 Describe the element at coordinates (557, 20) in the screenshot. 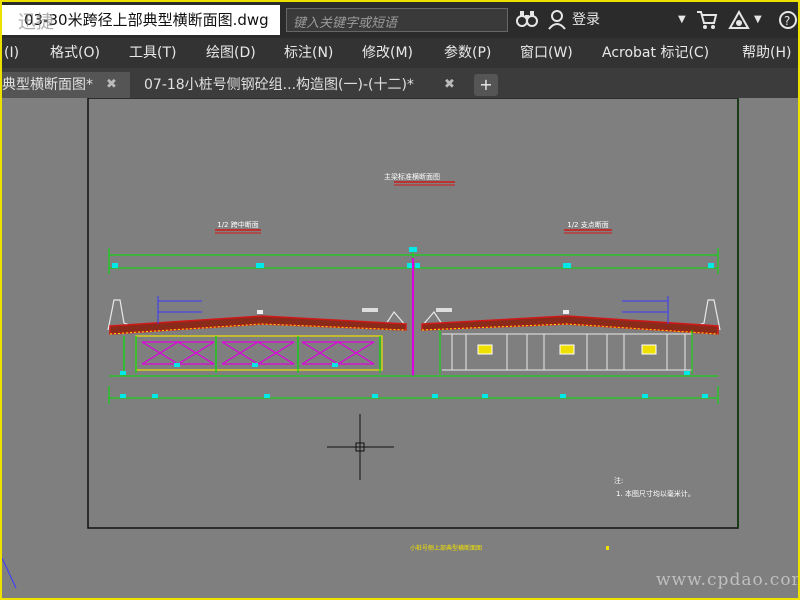

I see `user-icon` at that location.